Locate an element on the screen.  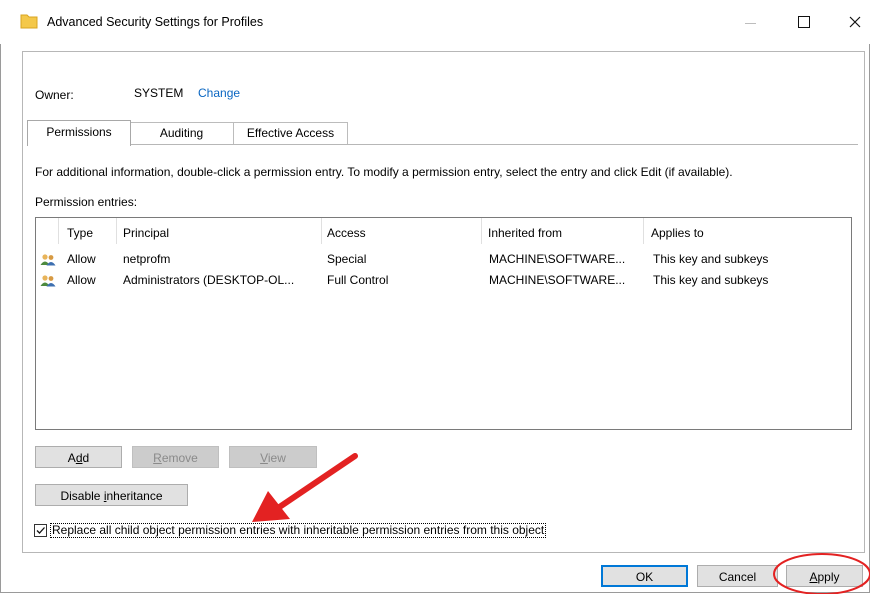
view-button-label: View is located at coordinates (273, 458).